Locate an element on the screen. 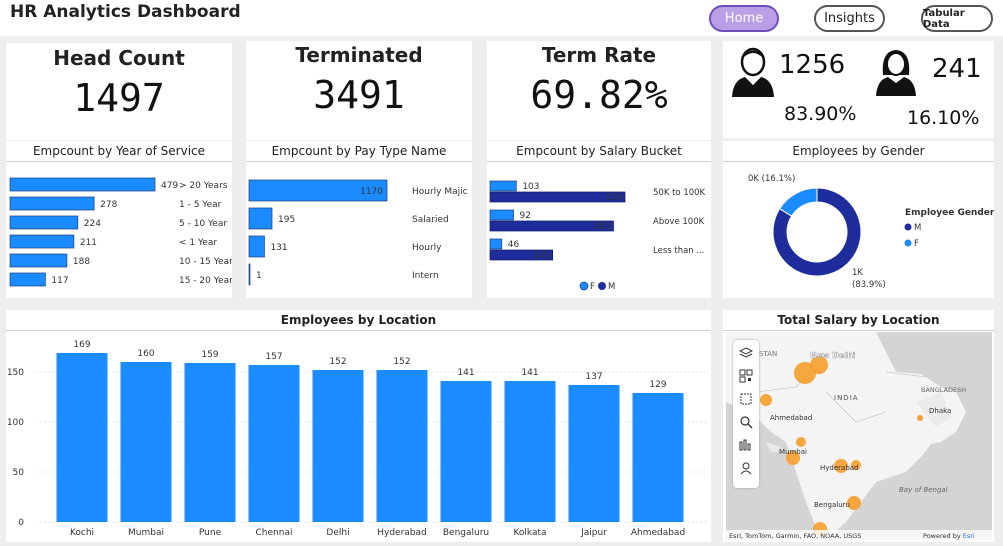 This screenshot has height=546, width=1003. head-count-label: Head Count is located at coordinates (119, 58).